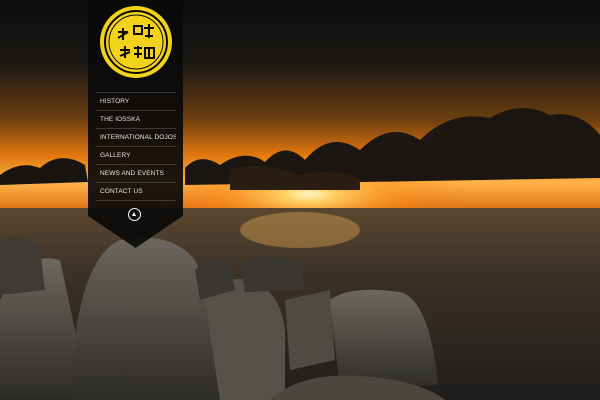 This screenshot has height=400, width=600. Describe the element at coordinates (134, 214) in the screenshot. I see `arrow-up-icon` at that location.